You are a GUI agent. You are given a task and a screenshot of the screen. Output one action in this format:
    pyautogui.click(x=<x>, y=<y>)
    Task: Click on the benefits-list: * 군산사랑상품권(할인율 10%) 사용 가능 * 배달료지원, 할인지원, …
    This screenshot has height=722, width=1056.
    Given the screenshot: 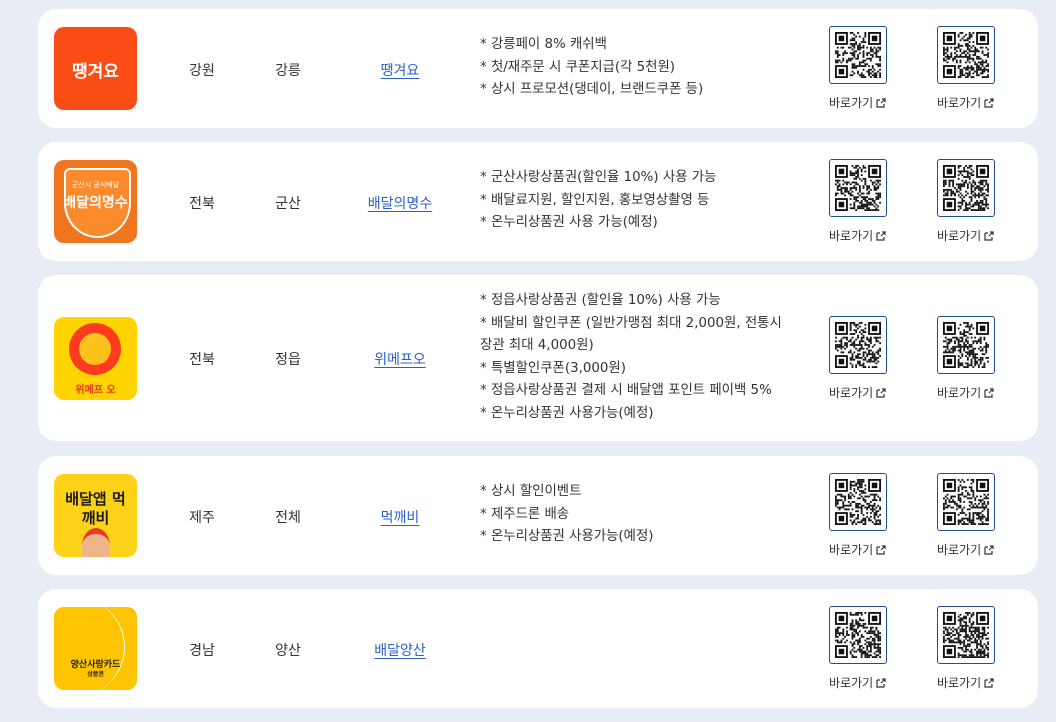 What is the action you would take?
    pyautogui.click(x=640, y=201)
    